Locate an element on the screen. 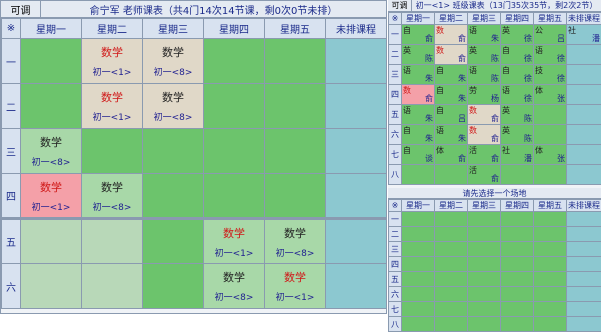 The image size is (601, 332). schedule-cell: 语徐 is located at coordinates (517, 95).